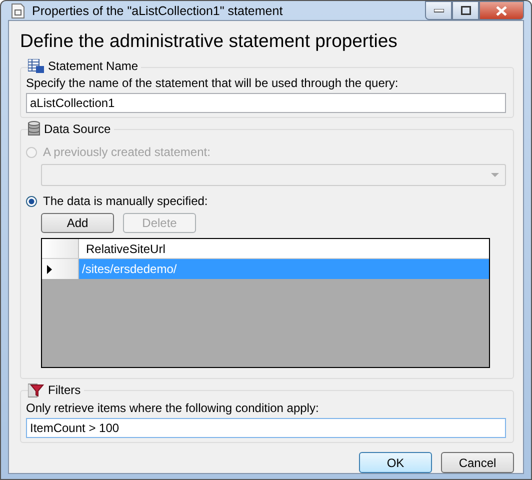 Image resolution: width=532 pixels, height=480 pixels. I want to click on grid-action-button: Add, so click(77, 223).